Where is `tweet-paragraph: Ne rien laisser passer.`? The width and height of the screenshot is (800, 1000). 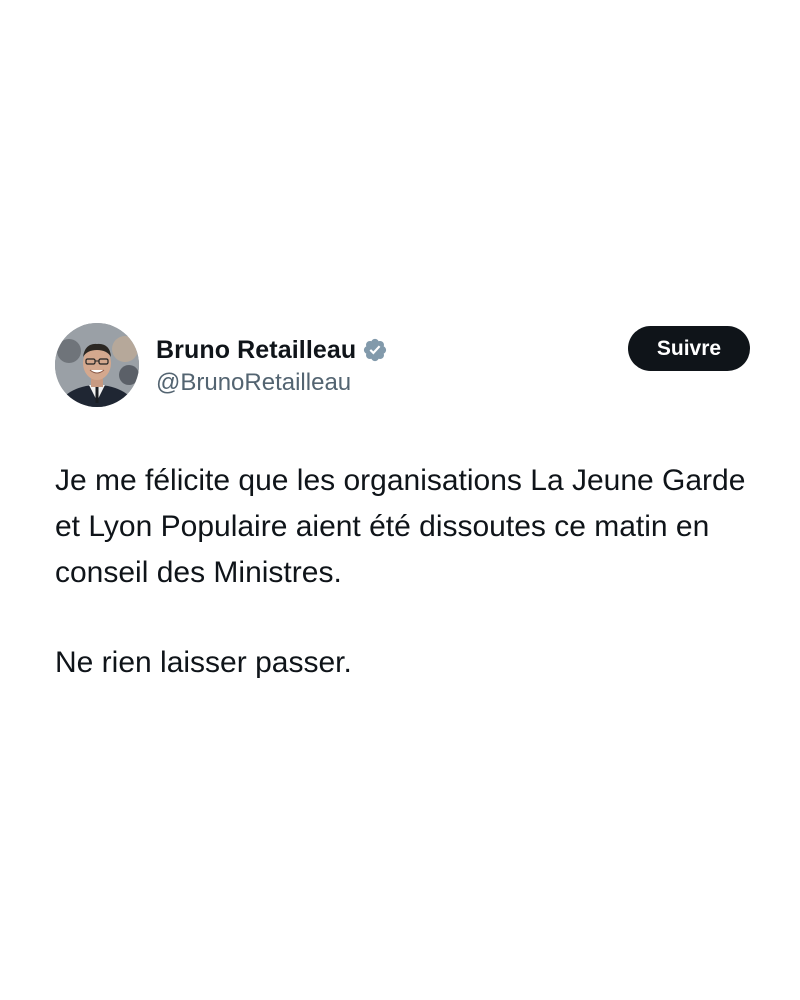 tweet-paragraph: Ne rien laisser passer. is located at coordinates (203, 662).